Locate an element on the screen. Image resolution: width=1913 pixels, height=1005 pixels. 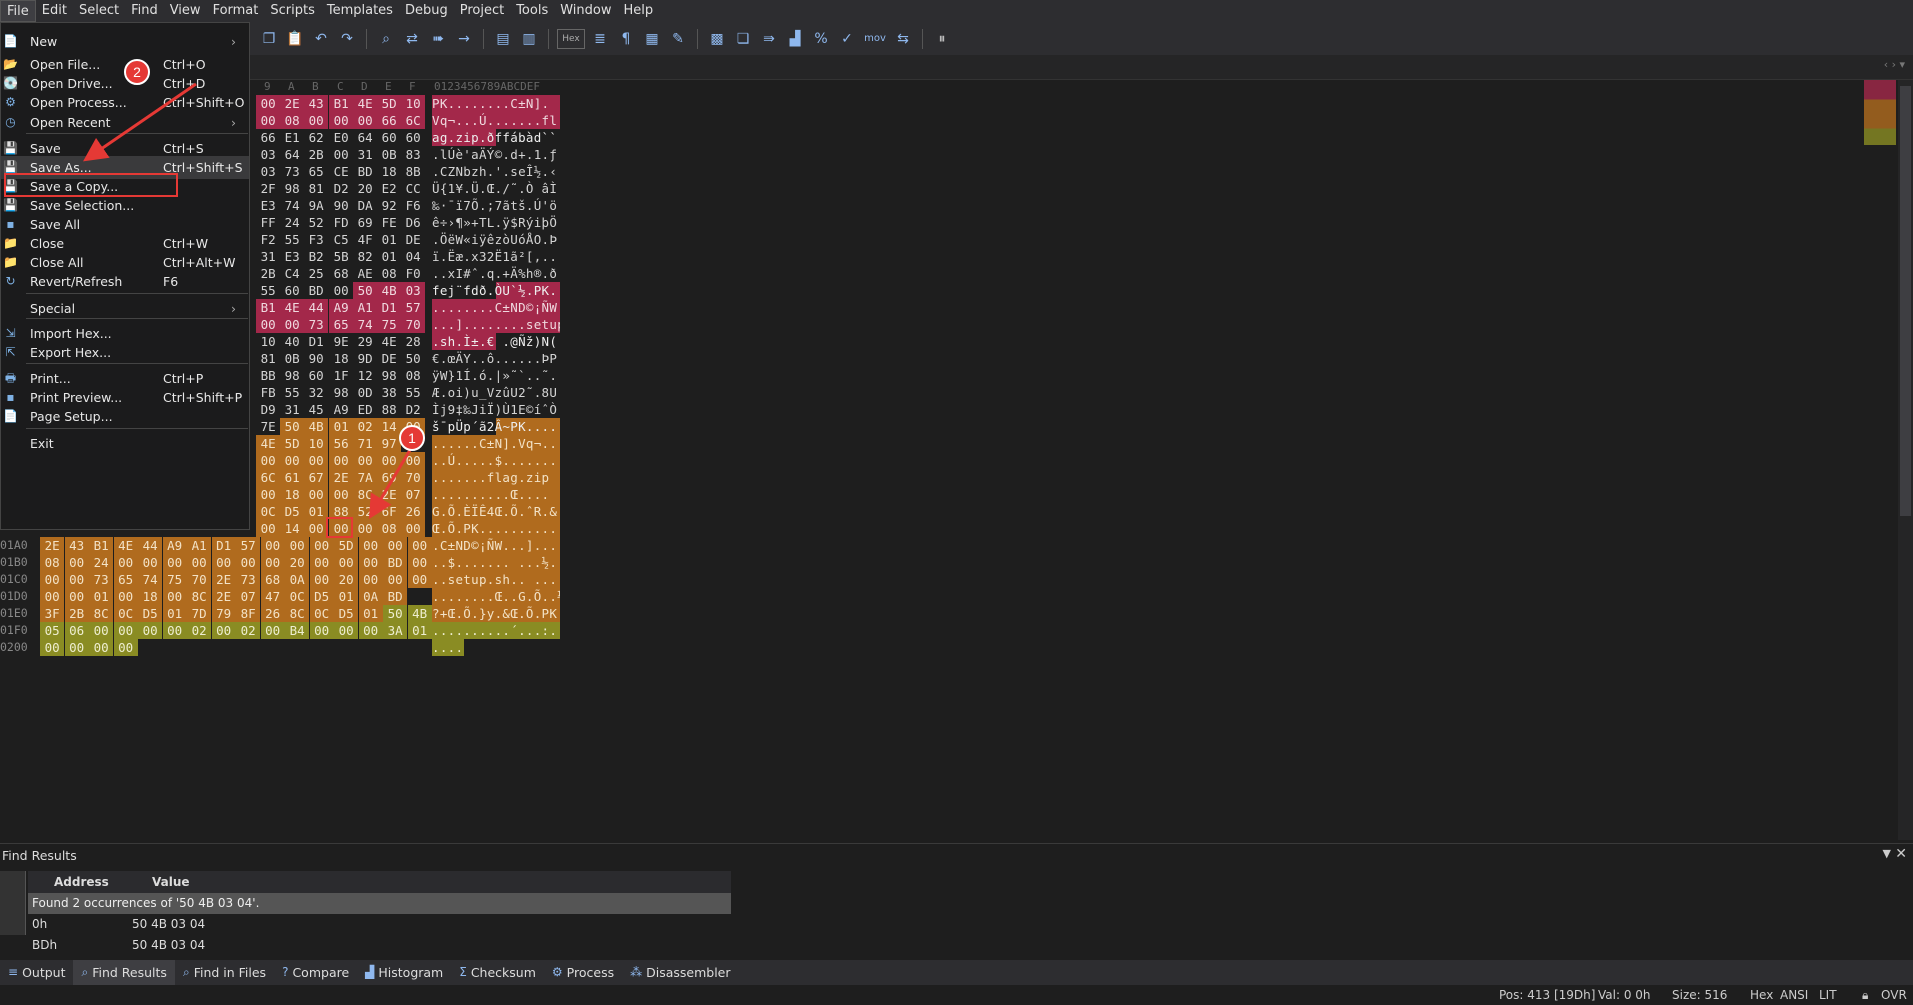
hex-byte: D1 is located at coordinates (389, 307).